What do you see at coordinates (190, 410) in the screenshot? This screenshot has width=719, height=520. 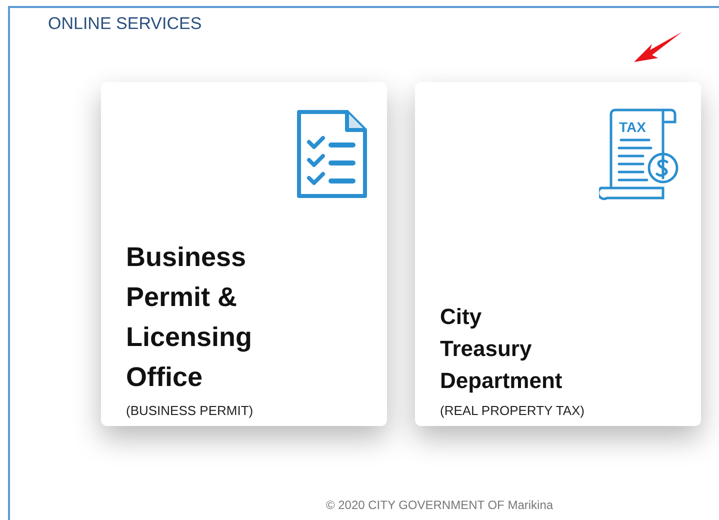 I see `card-subtitle: (BUSINESS PERMIT)` at bounding box center [190, 410].